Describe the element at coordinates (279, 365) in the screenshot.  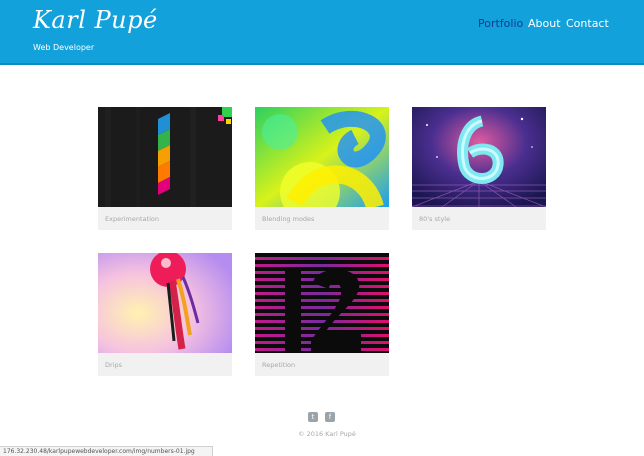
I see `portfolio-caption: Repetition` at that location.